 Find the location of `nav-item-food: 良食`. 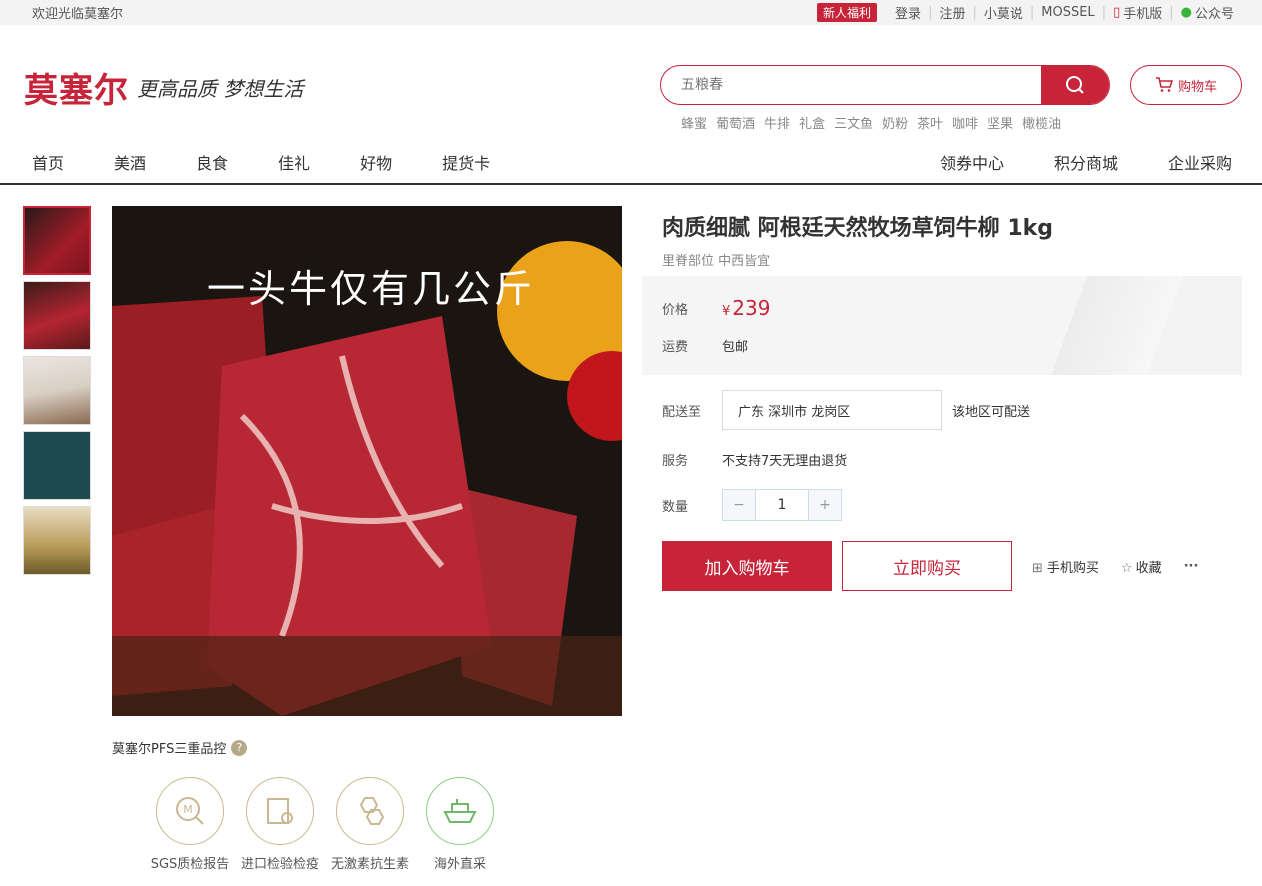

nav-item-food: 良食 is located at coordinates (212, 162).